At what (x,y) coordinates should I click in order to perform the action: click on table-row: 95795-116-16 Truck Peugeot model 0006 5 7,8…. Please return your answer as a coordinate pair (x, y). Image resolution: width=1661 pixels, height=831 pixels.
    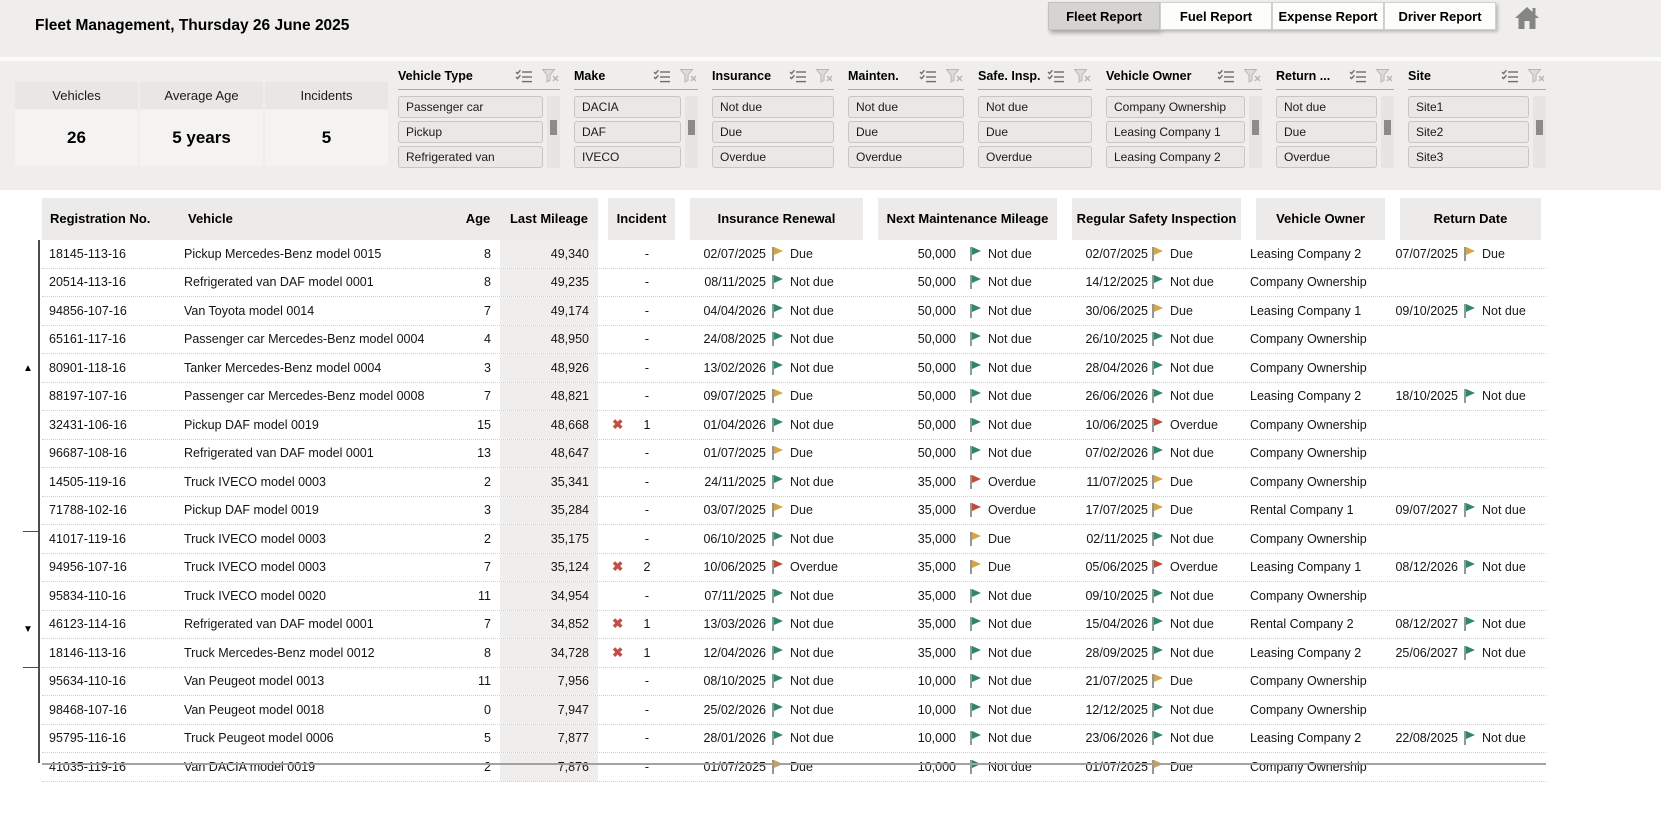
    Looking at the image, I should click on (794, 738).